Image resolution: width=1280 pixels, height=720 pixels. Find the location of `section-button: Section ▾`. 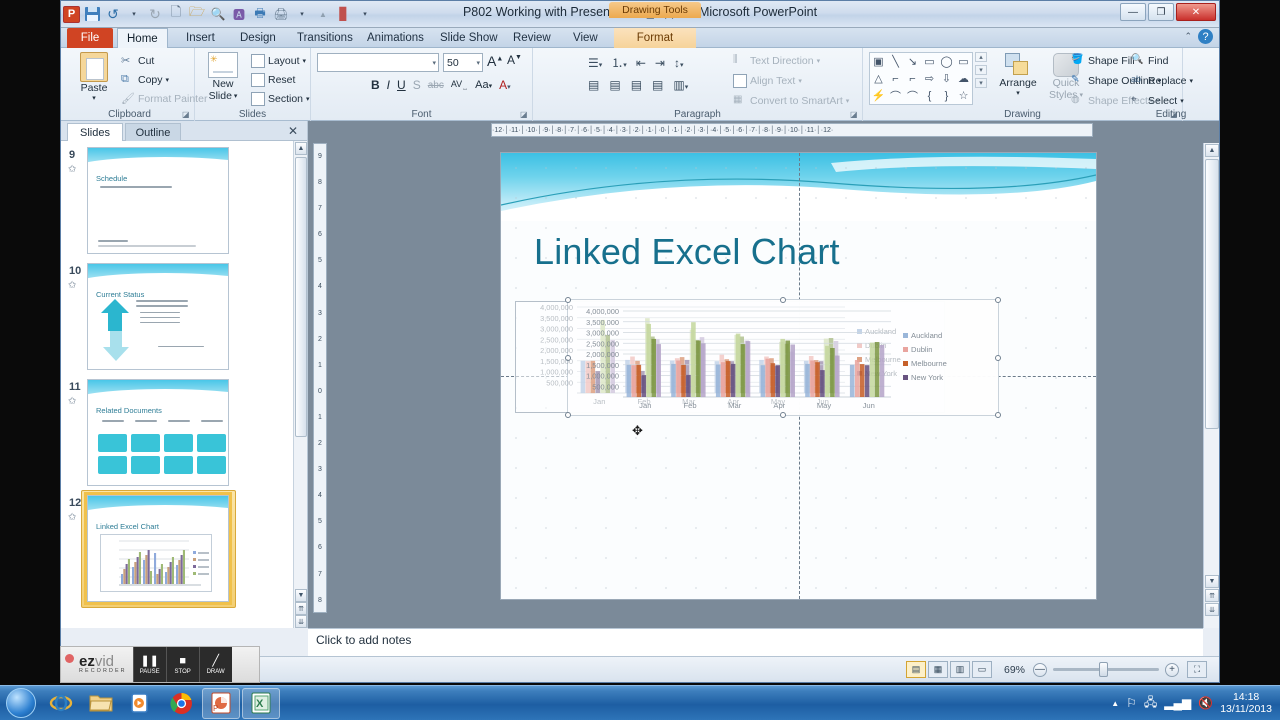

section-button: Section ▾ is located at coordinates (280, 99).